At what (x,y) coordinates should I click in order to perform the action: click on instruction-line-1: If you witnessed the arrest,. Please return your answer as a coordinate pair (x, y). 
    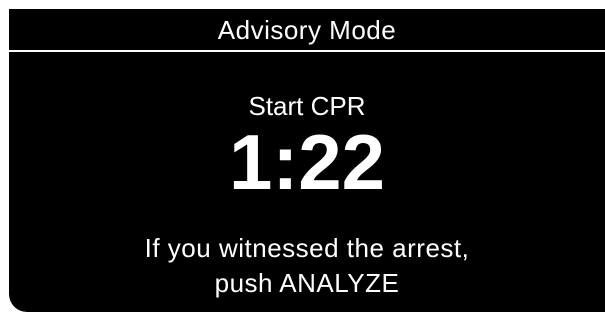
    Looking at the image, I should click on (307, 248).